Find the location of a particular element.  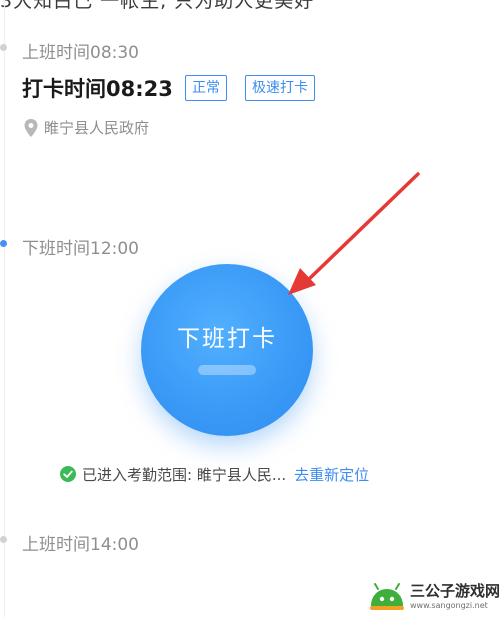

punch-location: 睢宁县人民政府 is located at coordinates (97, 128).